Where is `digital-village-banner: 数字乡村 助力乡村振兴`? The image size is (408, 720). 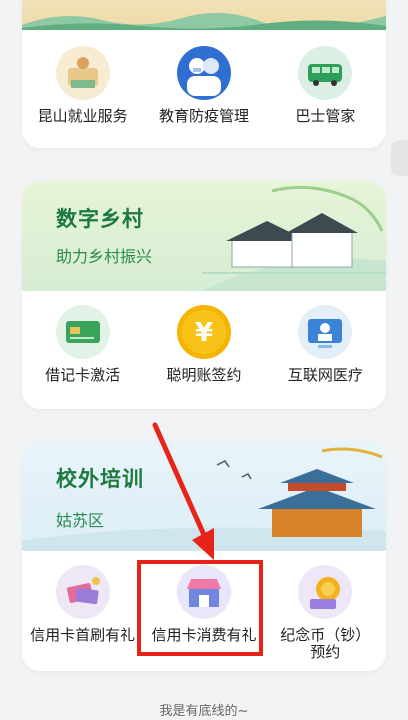
digital-village-banner: 数字乡村 助力乡村振兴 is located at coordinates (204, 236).